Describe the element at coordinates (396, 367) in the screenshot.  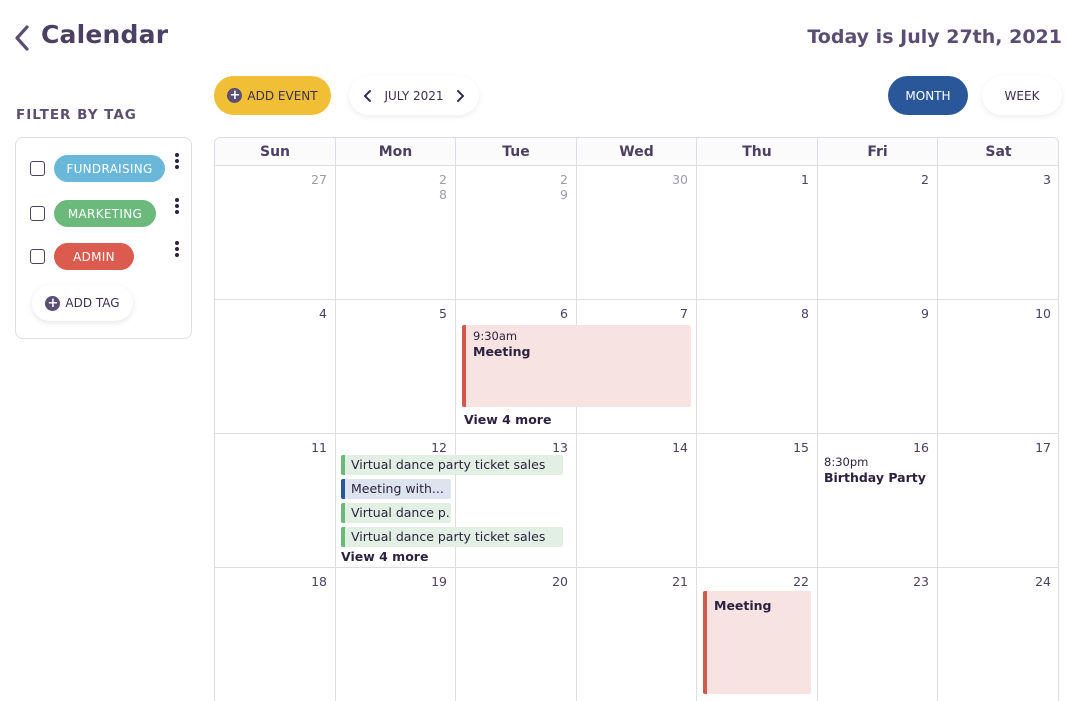
I see `day-cell: 5` at that location.